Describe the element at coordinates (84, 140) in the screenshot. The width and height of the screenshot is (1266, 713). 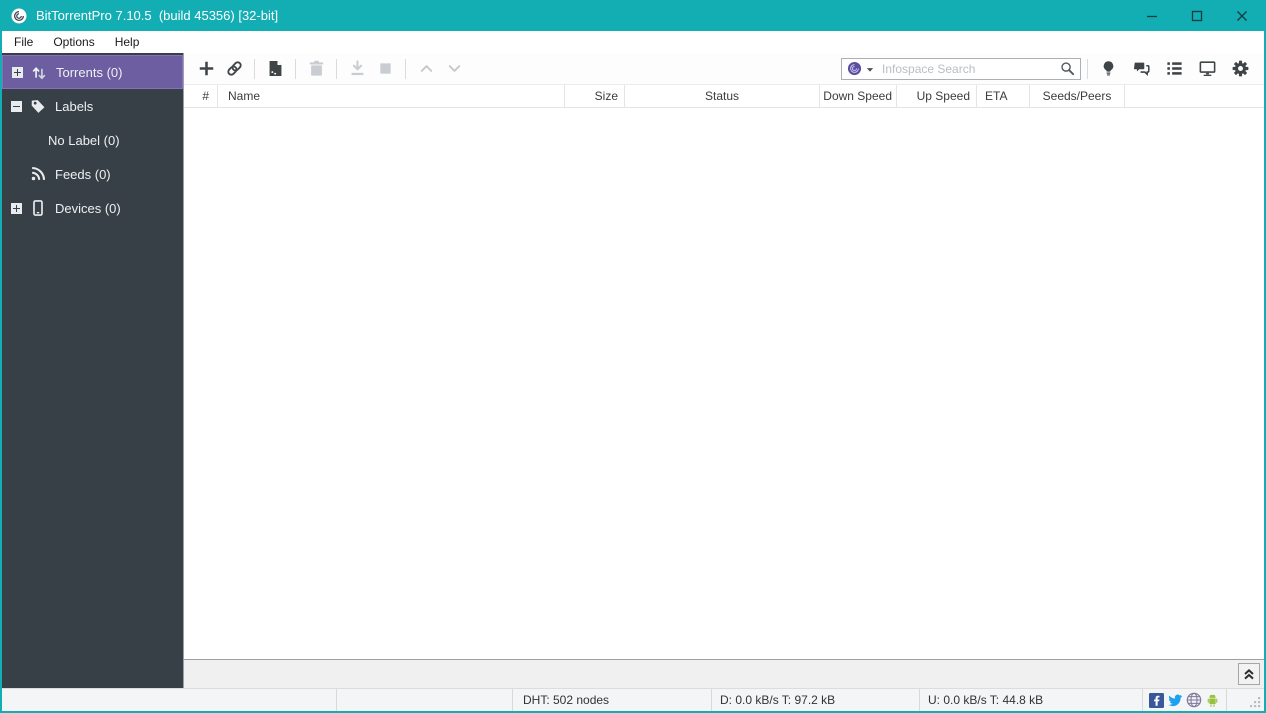
I see `sidebar-item-label: No Label (0)` at that location.